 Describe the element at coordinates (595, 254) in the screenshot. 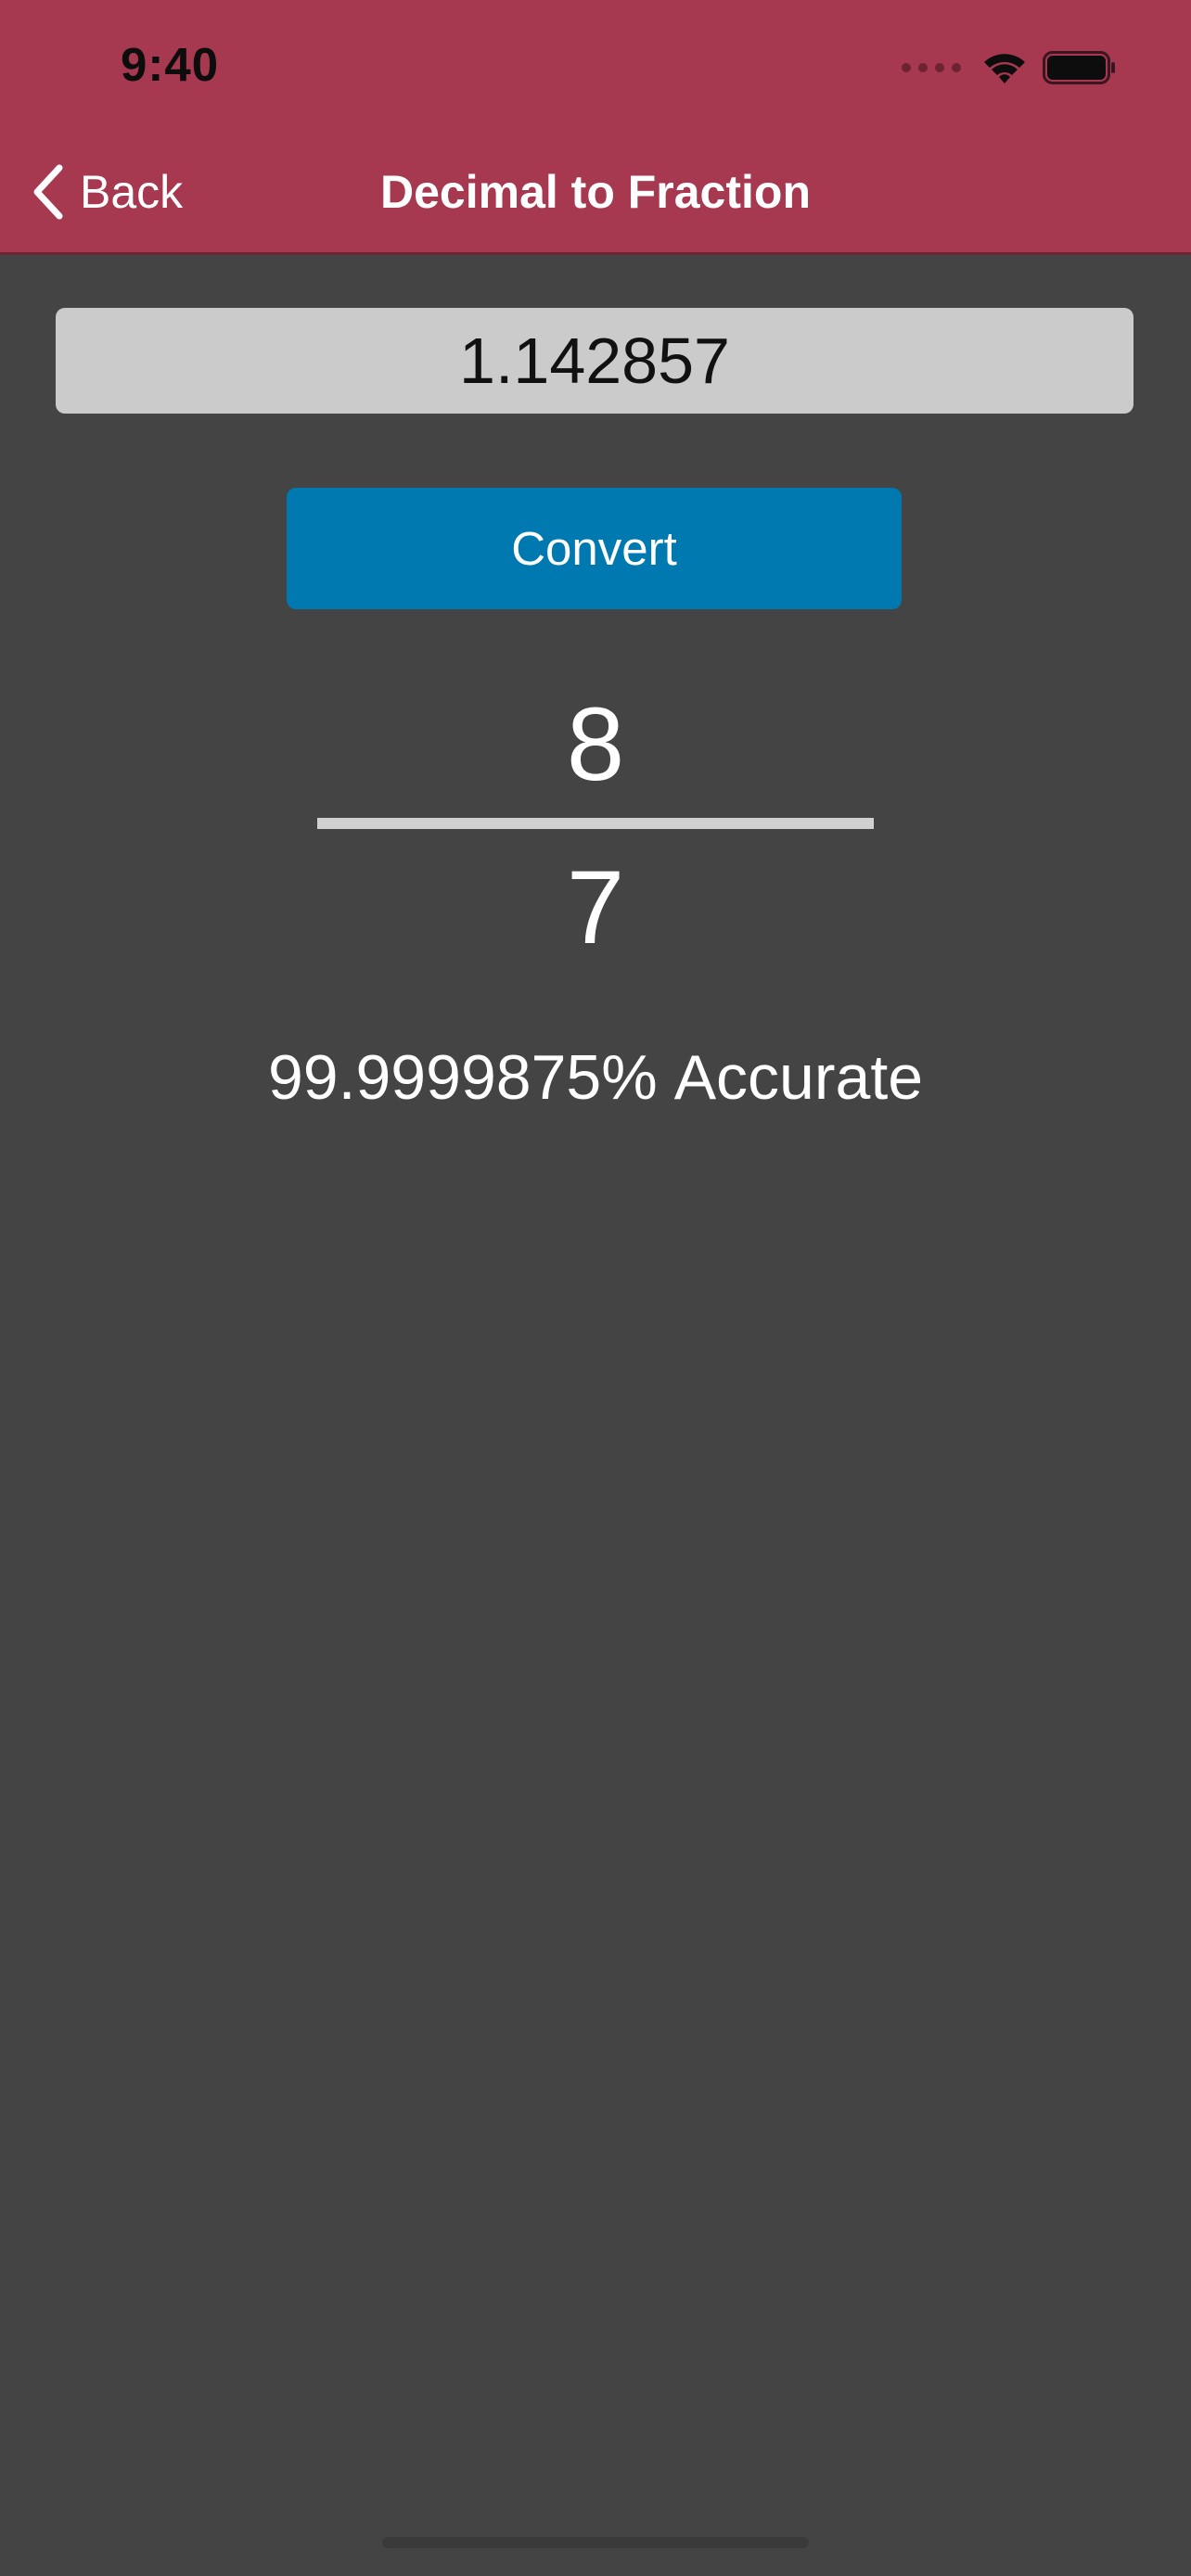

I see `header-divider` at that location.